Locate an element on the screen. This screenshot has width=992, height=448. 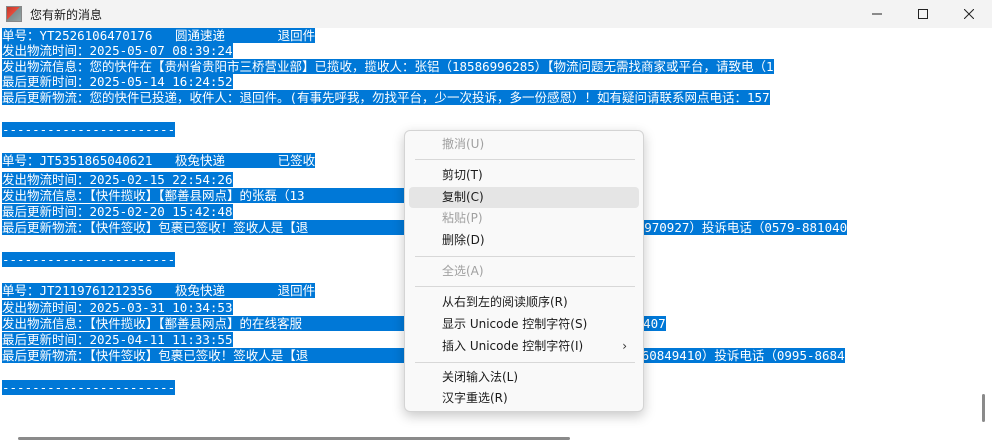
text-line: 发出物流时间：2025-02-15 22:54:26 is located at coordinates (117, 179).